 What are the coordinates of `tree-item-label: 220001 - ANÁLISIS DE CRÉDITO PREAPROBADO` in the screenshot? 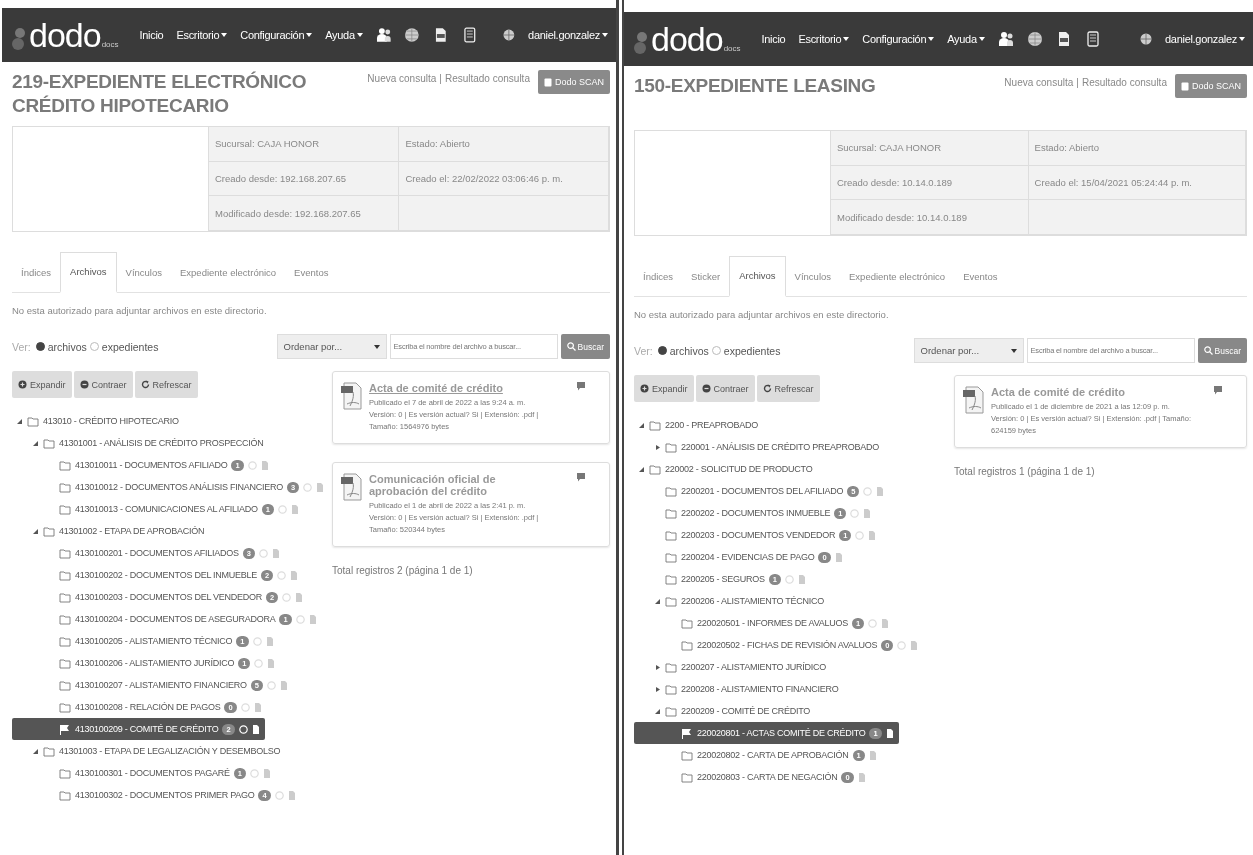 It's located at (780, 447).